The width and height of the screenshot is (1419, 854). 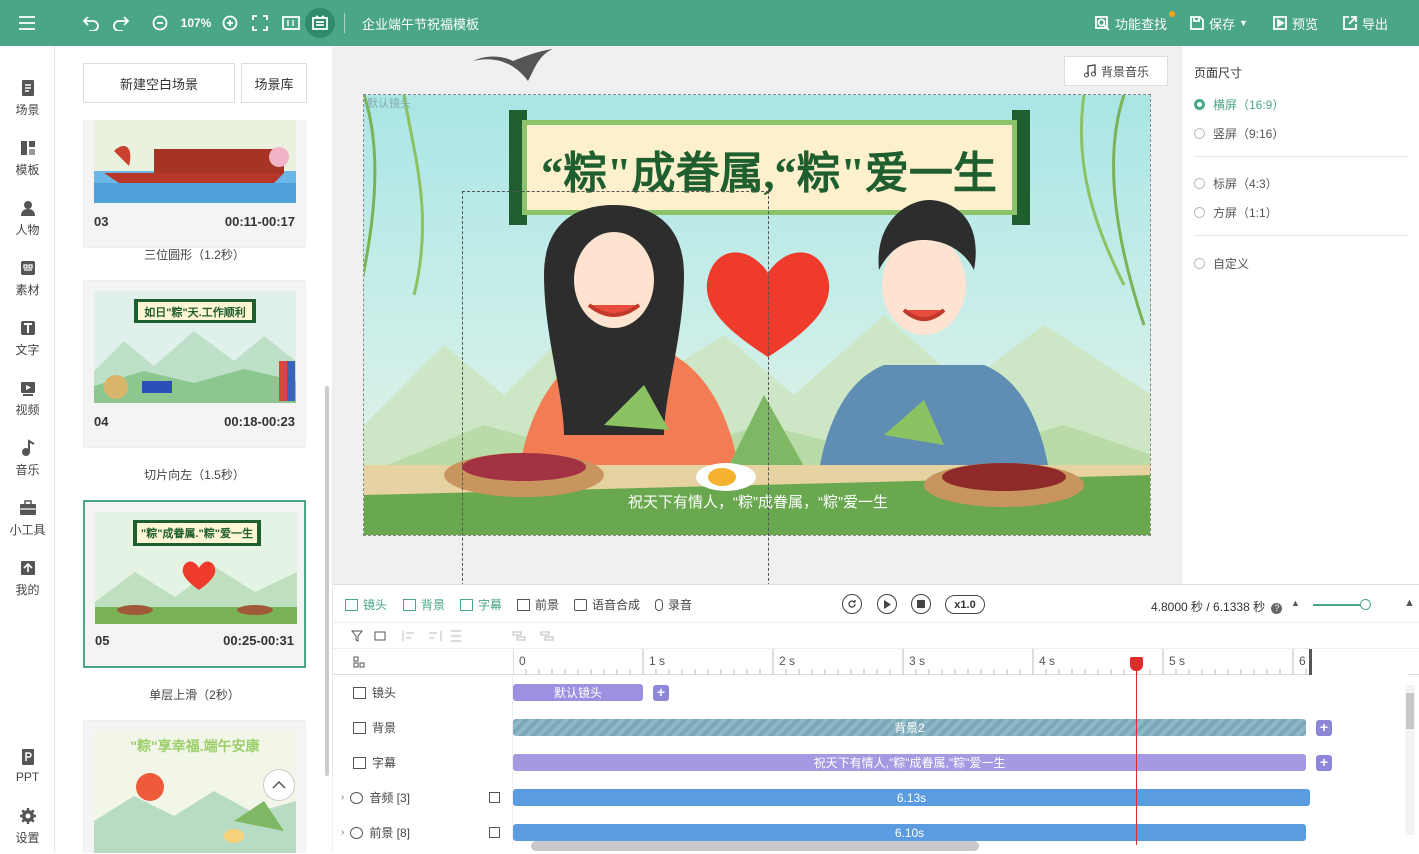 I want to click on preview-button: 预览, so click(x=1295, y=23).